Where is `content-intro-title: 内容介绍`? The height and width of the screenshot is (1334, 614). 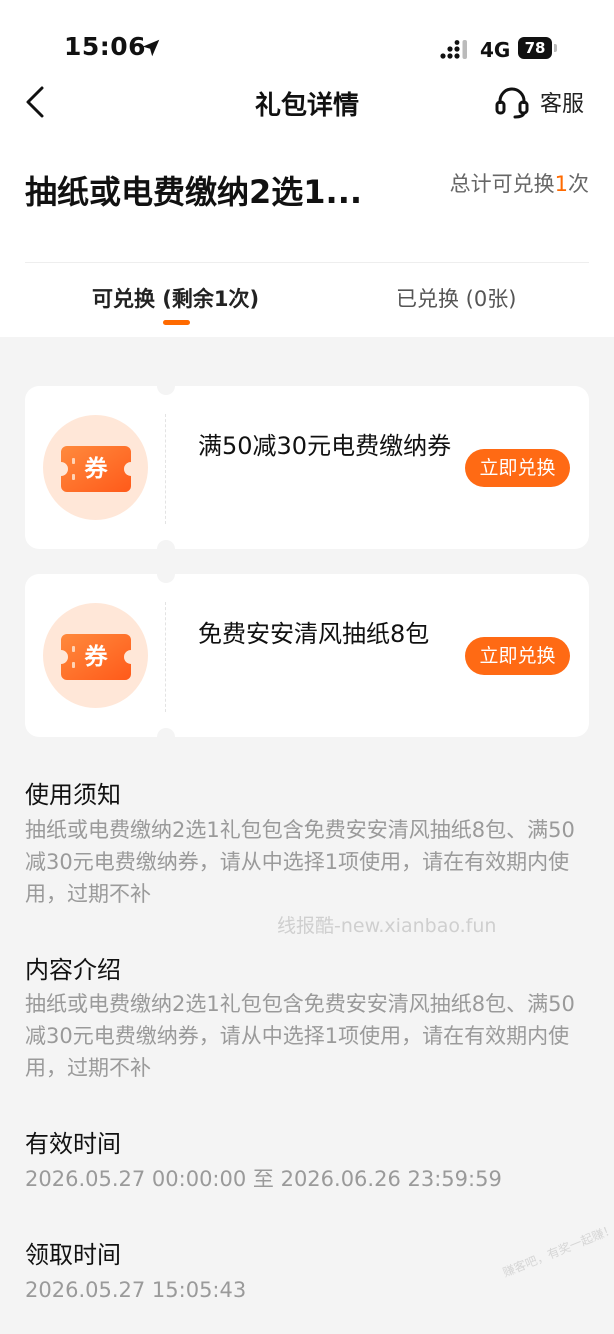 content-intro-title: 内容介绍 is located at coordinates (73, 970).